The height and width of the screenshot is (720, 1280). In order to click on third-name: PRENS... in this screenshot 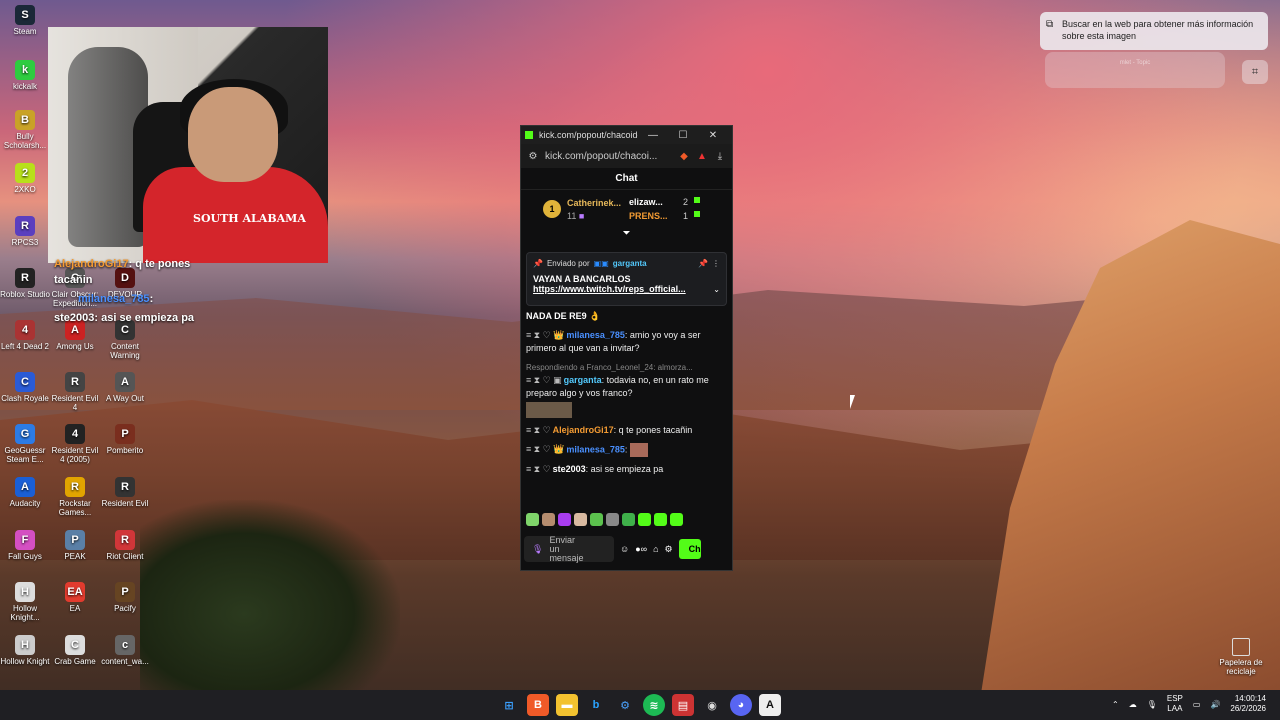, I will do `click(648, 216)`.